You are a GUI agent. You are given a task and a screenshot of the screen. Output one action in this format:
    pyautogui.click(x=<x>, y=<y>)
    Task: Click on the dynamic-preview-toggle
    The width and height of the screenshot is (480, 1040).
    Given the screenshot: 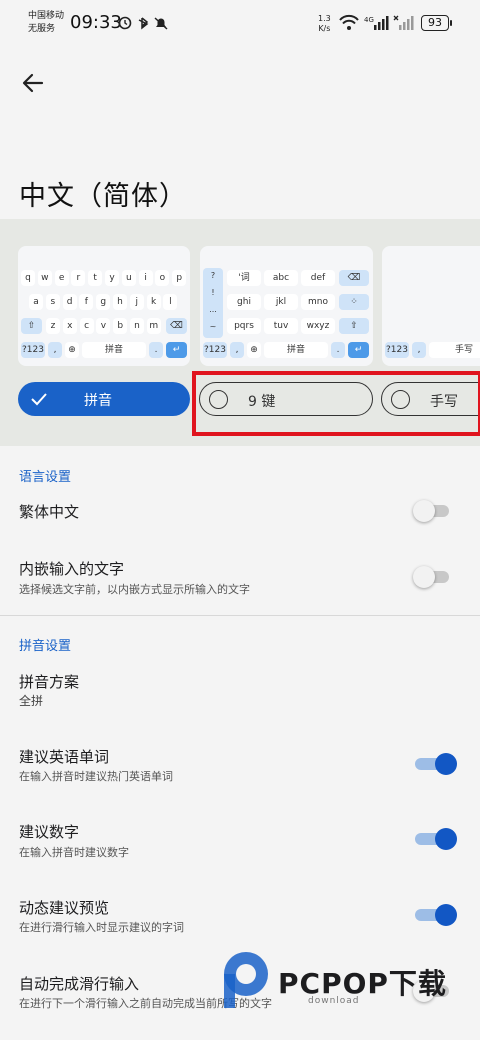 What is the action you would take?
    pyautogui.click(x=435, y=915)
    